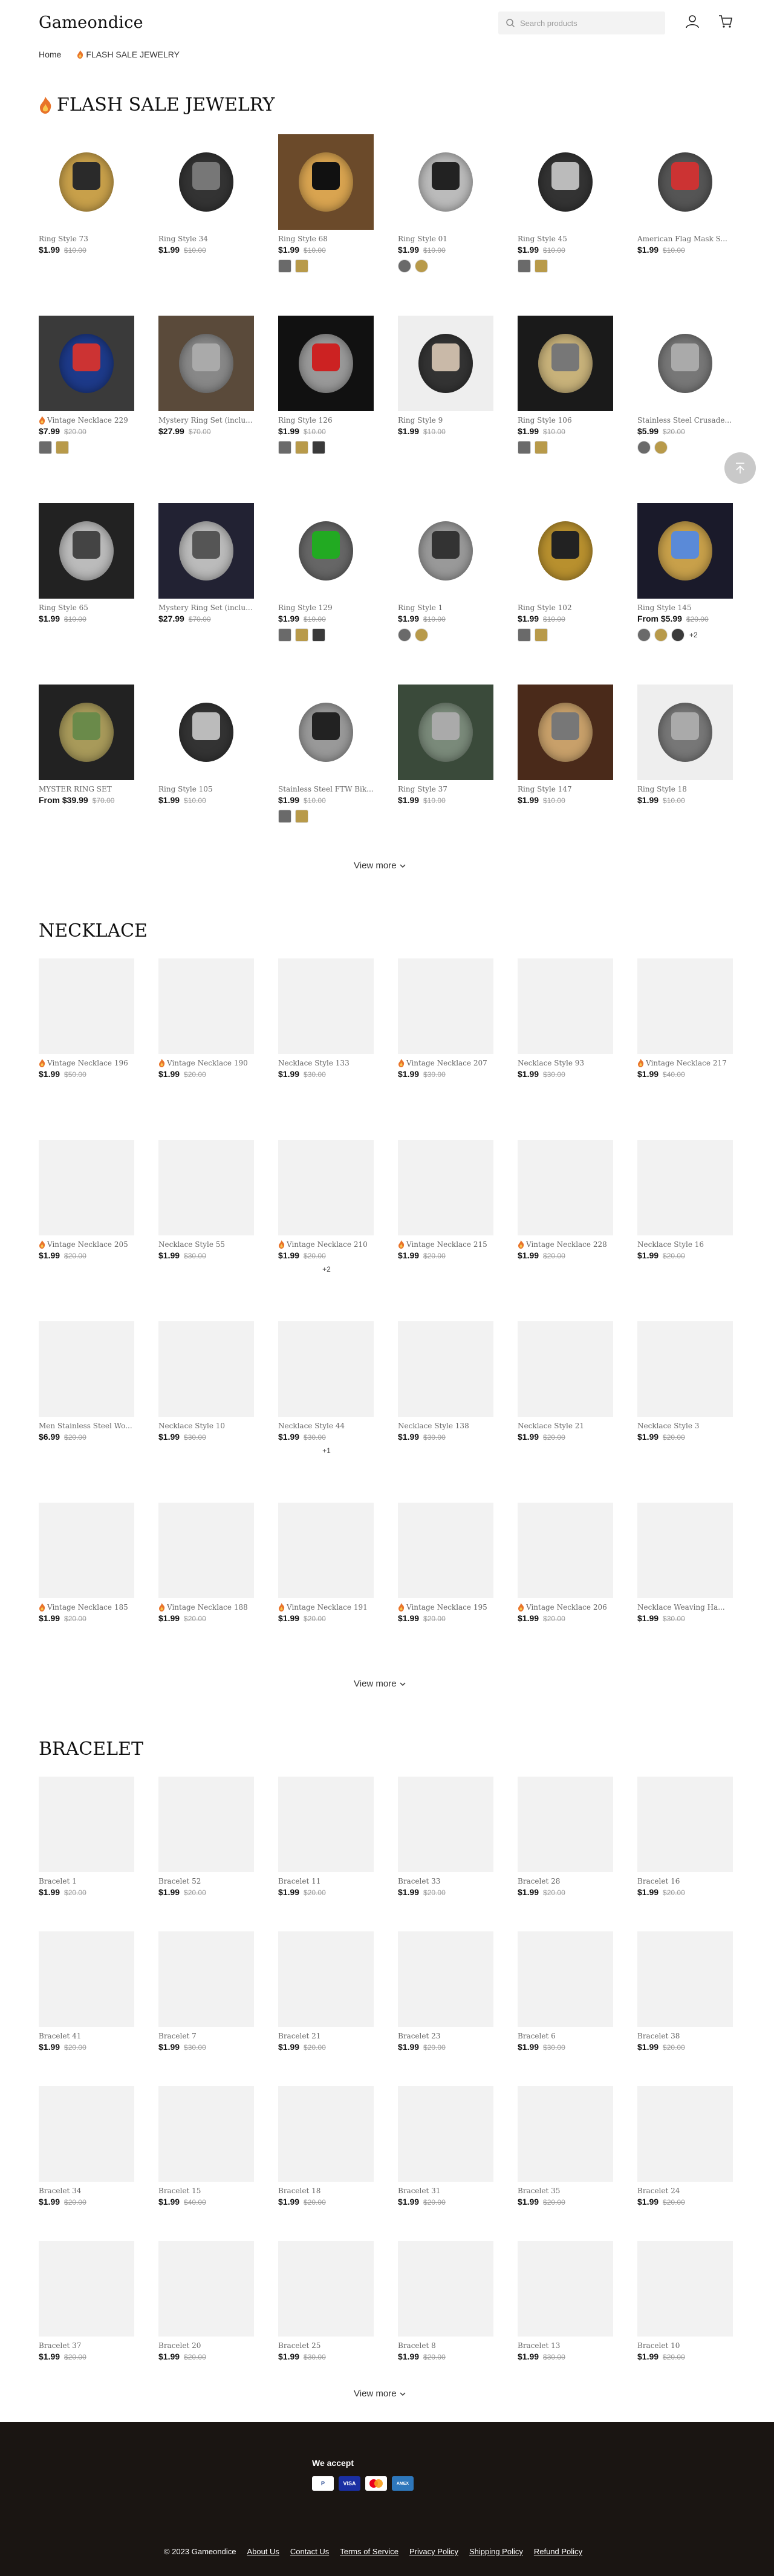  What do you see at coordinates (565, 1200) in the screenshot?
I see `product-card: Vintage Necklace 228 $1.99 $20.00` at bounding box center [565, 1200].